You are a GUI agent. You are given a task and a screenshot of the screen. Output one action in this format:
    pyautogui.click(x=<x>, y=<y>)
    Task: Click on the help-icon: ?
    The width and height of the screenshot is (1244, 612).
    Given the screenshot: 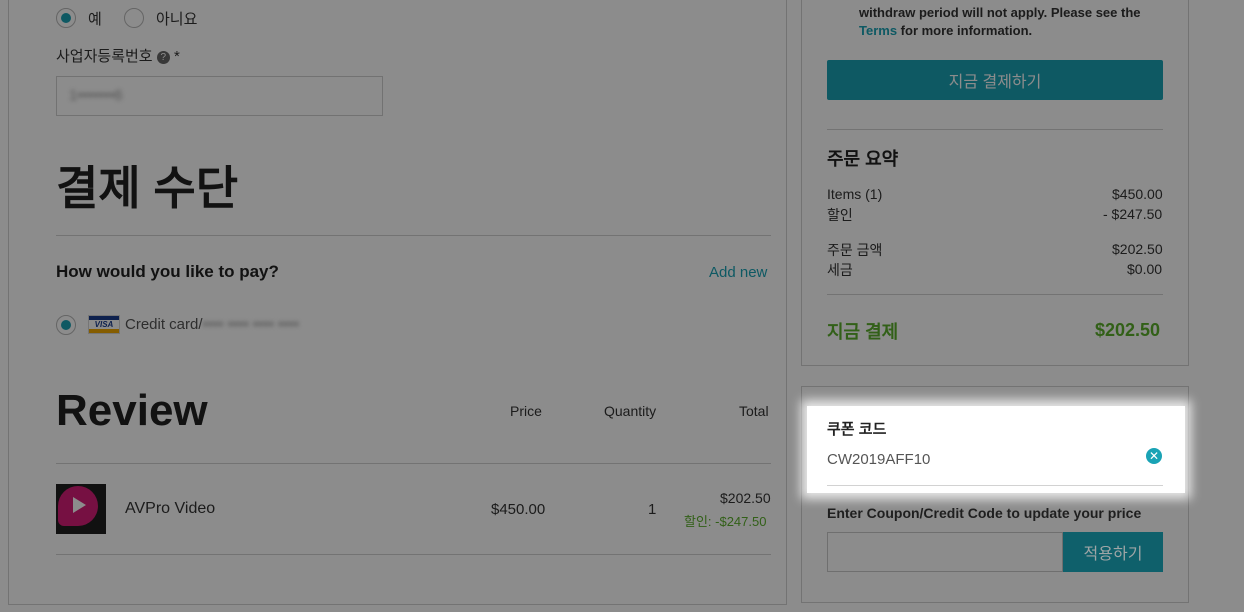 What is the action you would take?
    pyautogui.click(x=163, y=57)
    